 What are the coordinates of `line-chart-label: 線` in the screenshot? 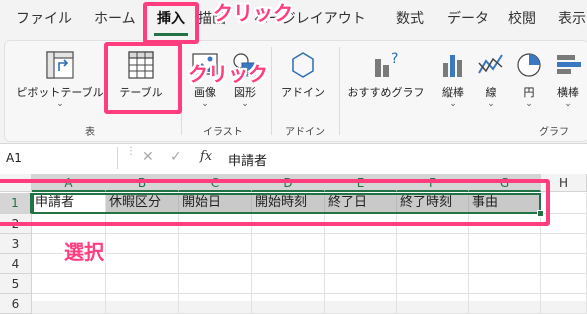 It's located at (491, 92).